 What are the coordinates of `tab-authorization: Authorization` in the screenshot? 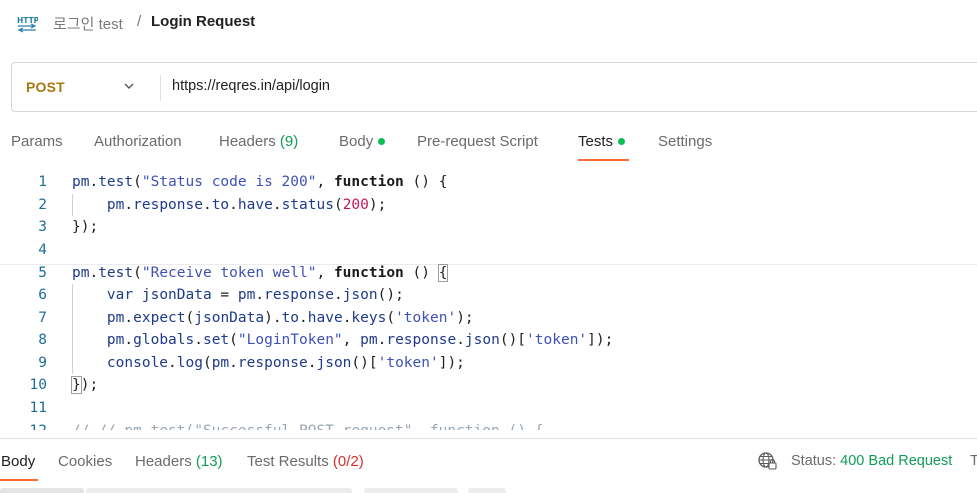 It's located at (138, 141).